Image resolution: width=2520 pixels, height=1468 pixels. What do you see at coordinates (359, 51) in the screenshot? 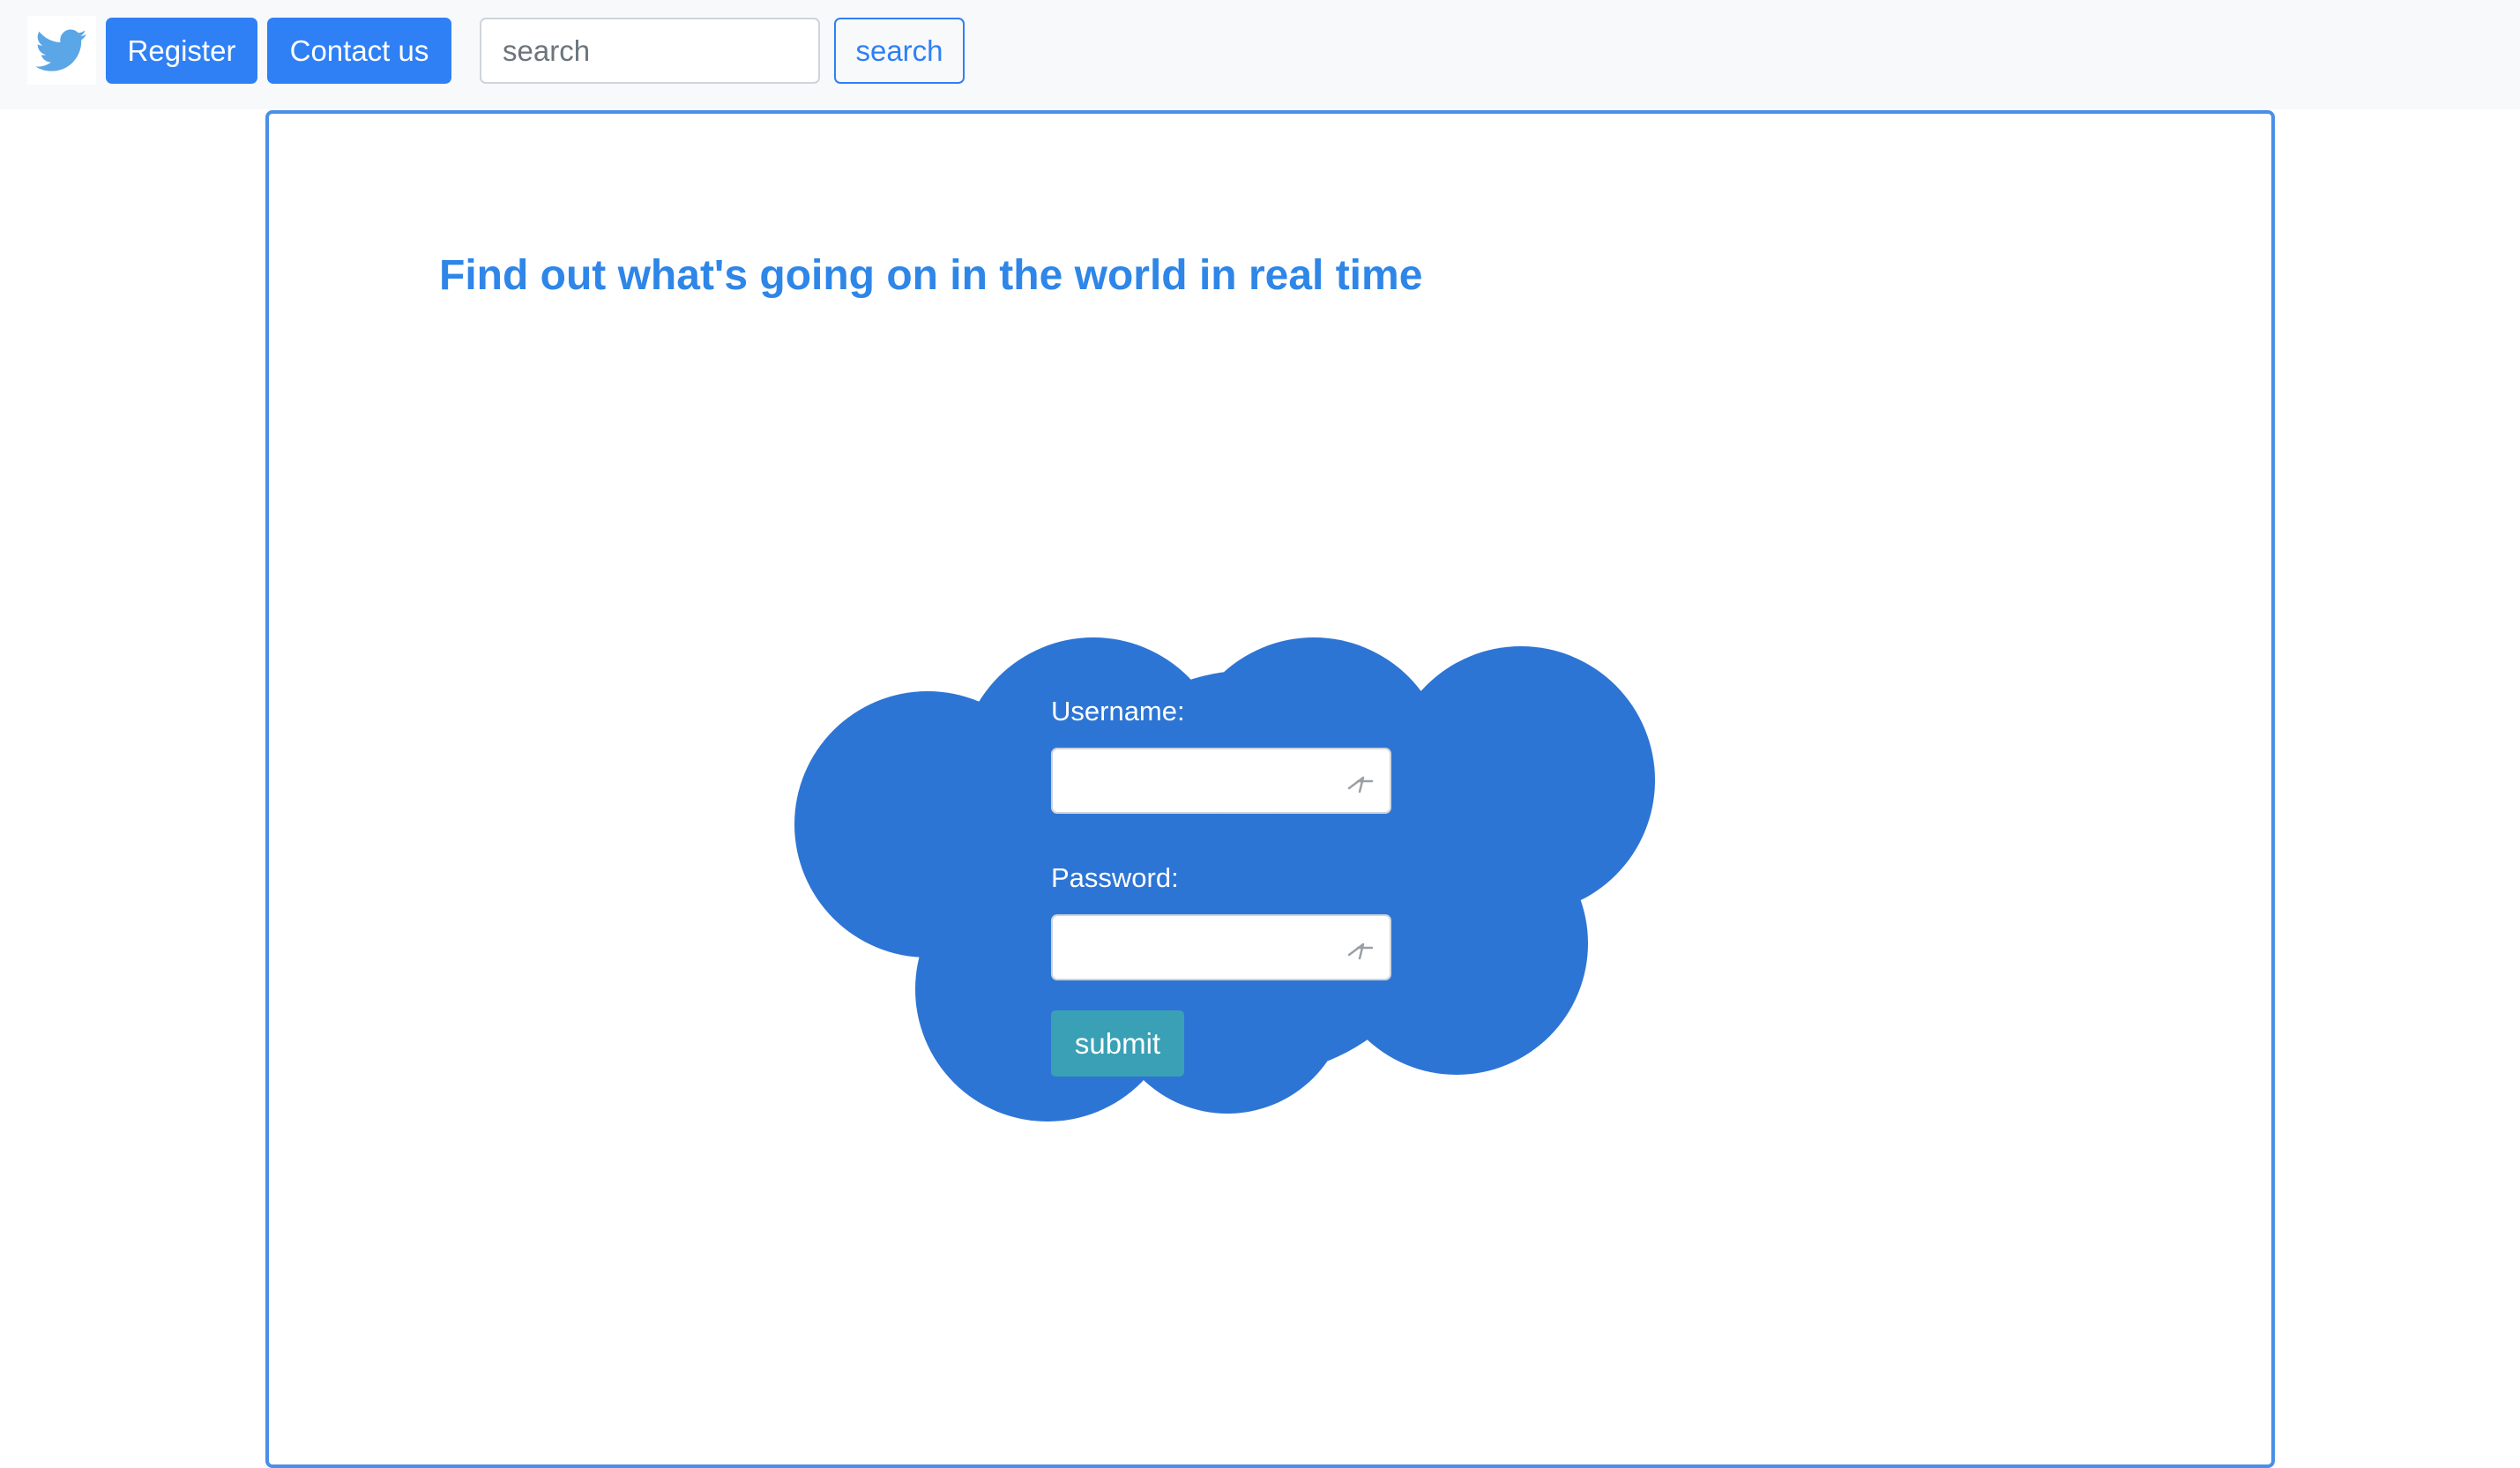
I see `contact-us-button: Contact us` at bounding box center [359, 51].